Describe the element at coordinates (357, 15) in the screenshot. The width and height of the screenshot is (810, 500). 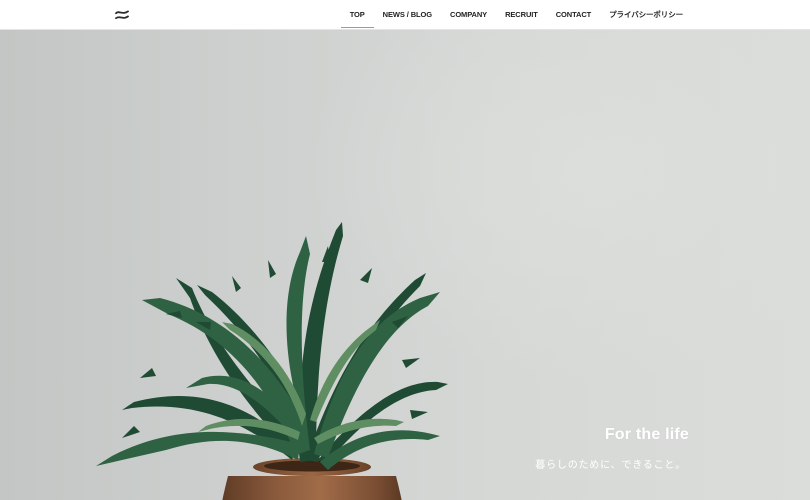
I see `nav-top: TOP` at that location.